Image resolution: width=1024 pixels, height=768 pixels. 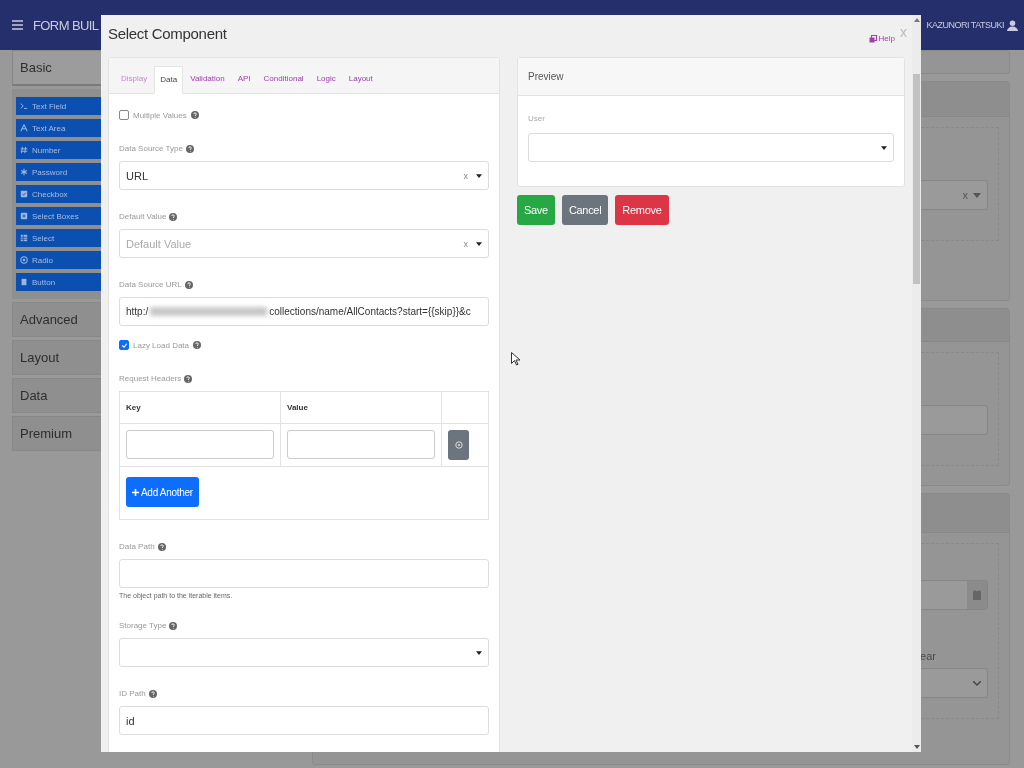 What do you see at coordinates (515, 359) in the screenshot?
I see `cursor-icon` at bounding box center [515, 359].